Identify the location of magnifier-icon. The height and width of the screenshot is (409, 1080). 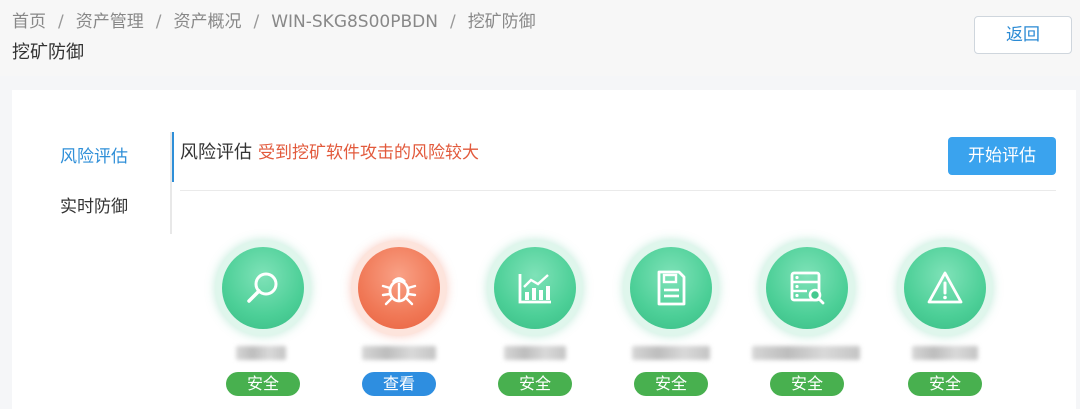
(262, 287).